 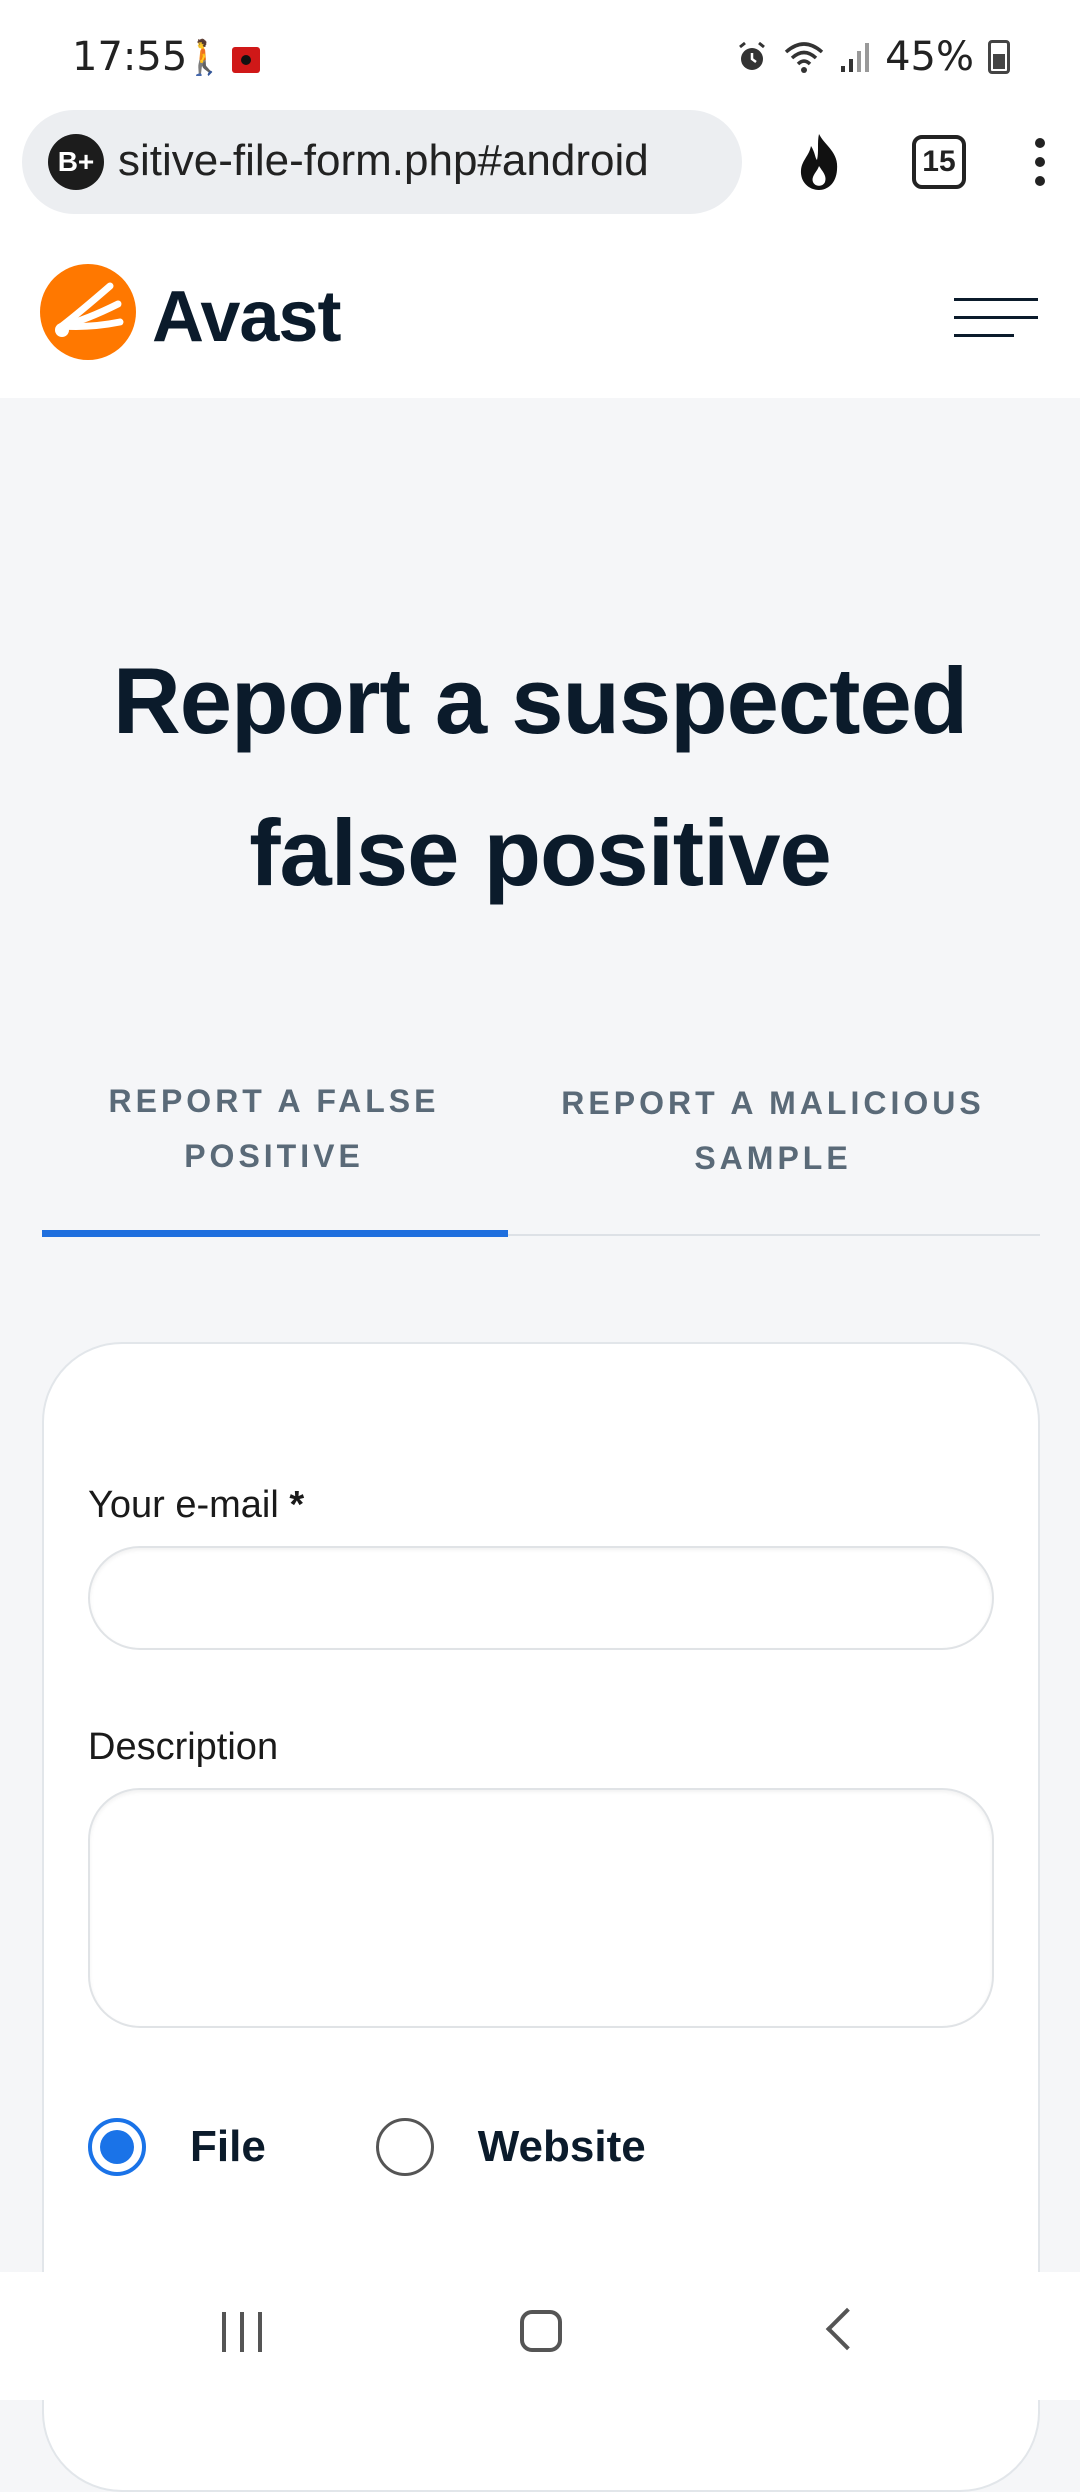 I want to click on browser-actions: 15, so click(x=920, y=162).